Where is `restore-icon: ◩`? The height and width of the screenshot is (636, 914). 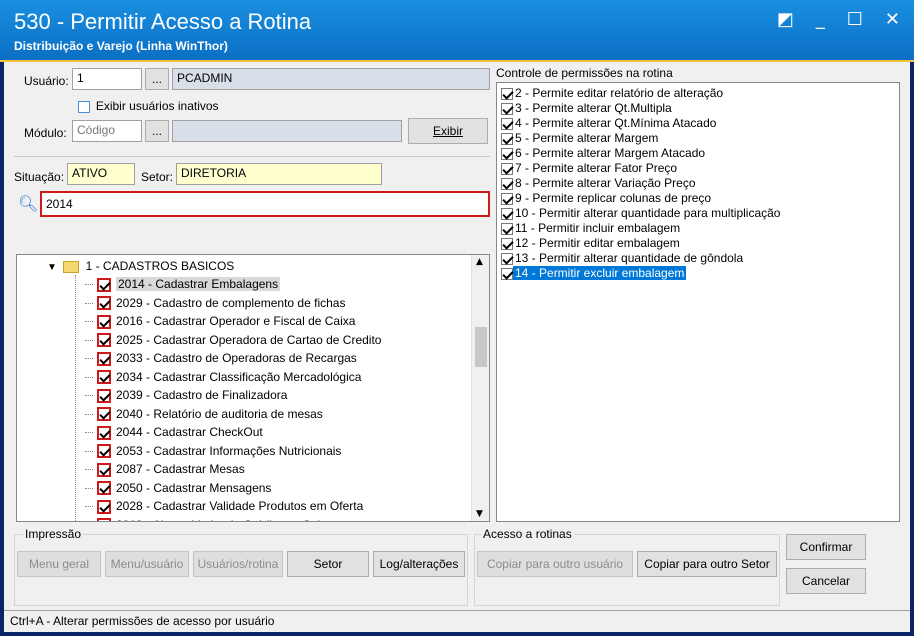
restore-icon: ◩ is located at coordinates (785, 19).